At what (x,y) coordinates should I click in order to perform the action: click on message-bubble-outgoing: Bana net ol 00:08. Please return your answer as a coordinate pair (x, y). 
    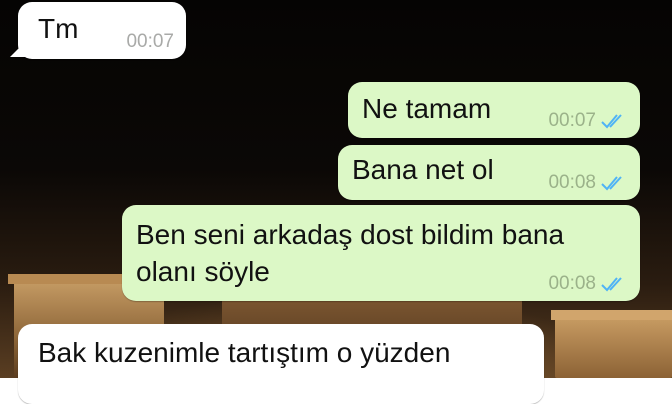
    Looking at the image, I should click on (489, 172).